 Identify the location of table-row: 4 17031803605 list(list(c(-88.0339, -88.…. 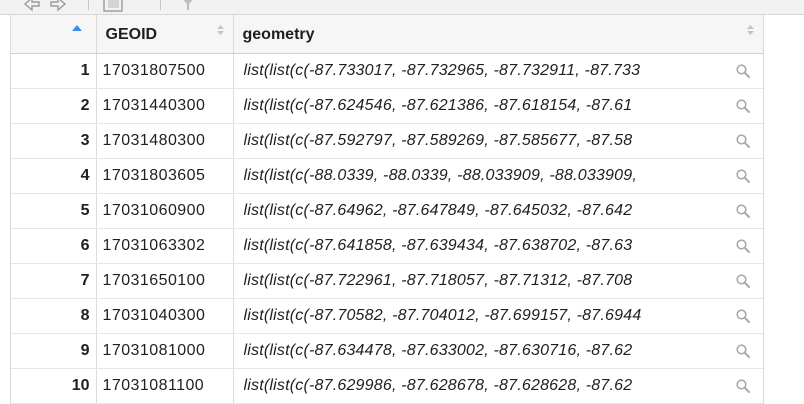
(387, 176).